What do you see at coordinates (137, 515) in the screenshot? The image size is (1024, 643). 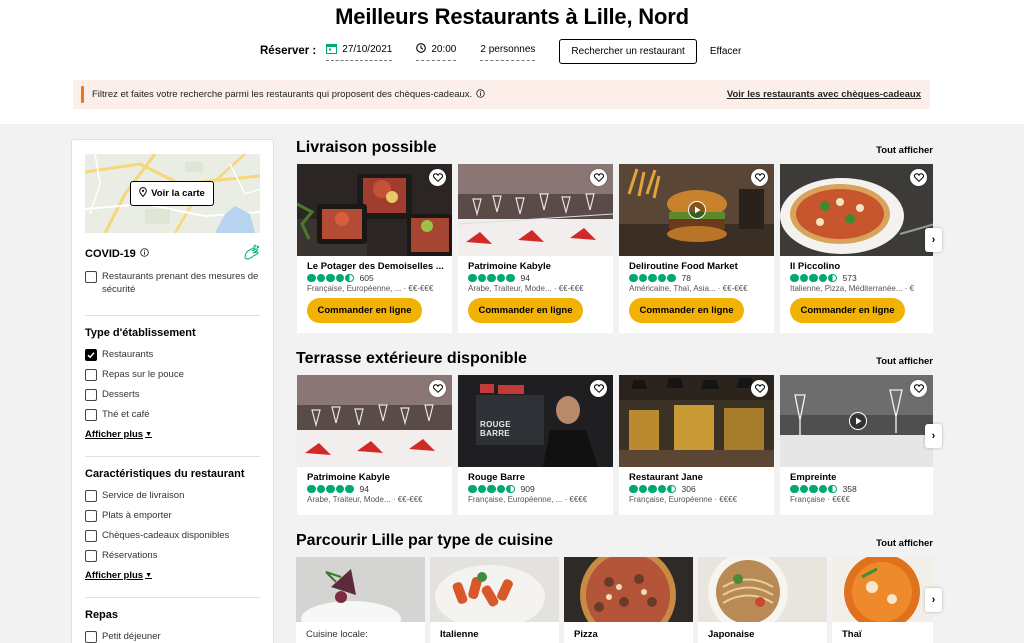 I see `filter-label: Plats à emporter` at bounding box center [137, 515].